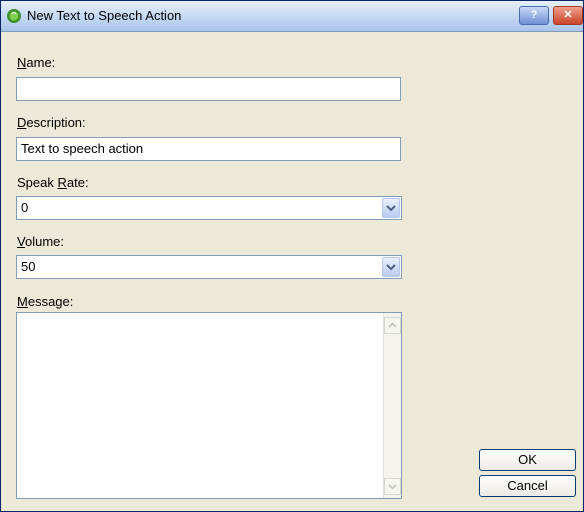 The image size is (584, 512). What do you see at coordinates (45, 301) in the screenshot?
I see `message-label: Message:` at bounding box center [45, 301].